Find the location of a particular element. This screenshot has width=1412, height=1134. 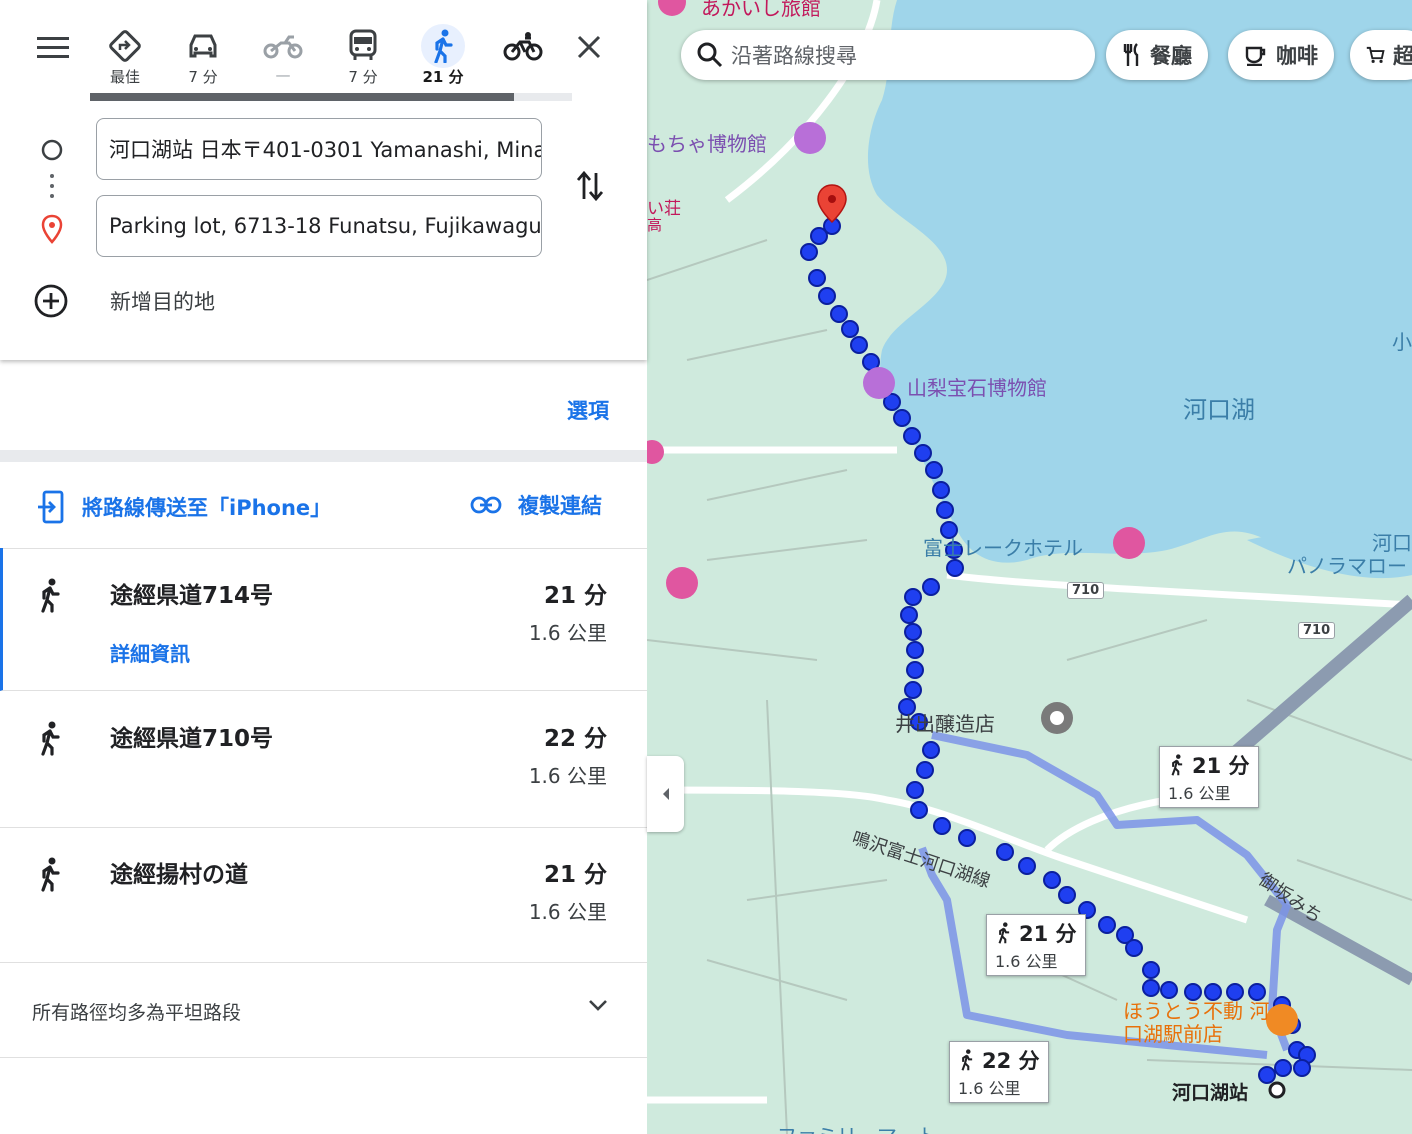

station-label: 河口湖站 is located at coordinates (1210, 1091).